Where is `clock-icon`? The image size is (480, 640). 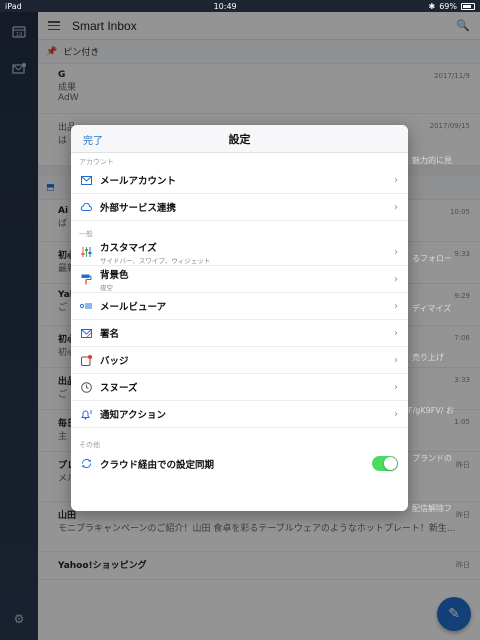 clock-icon is located at coordinates (86, 387).